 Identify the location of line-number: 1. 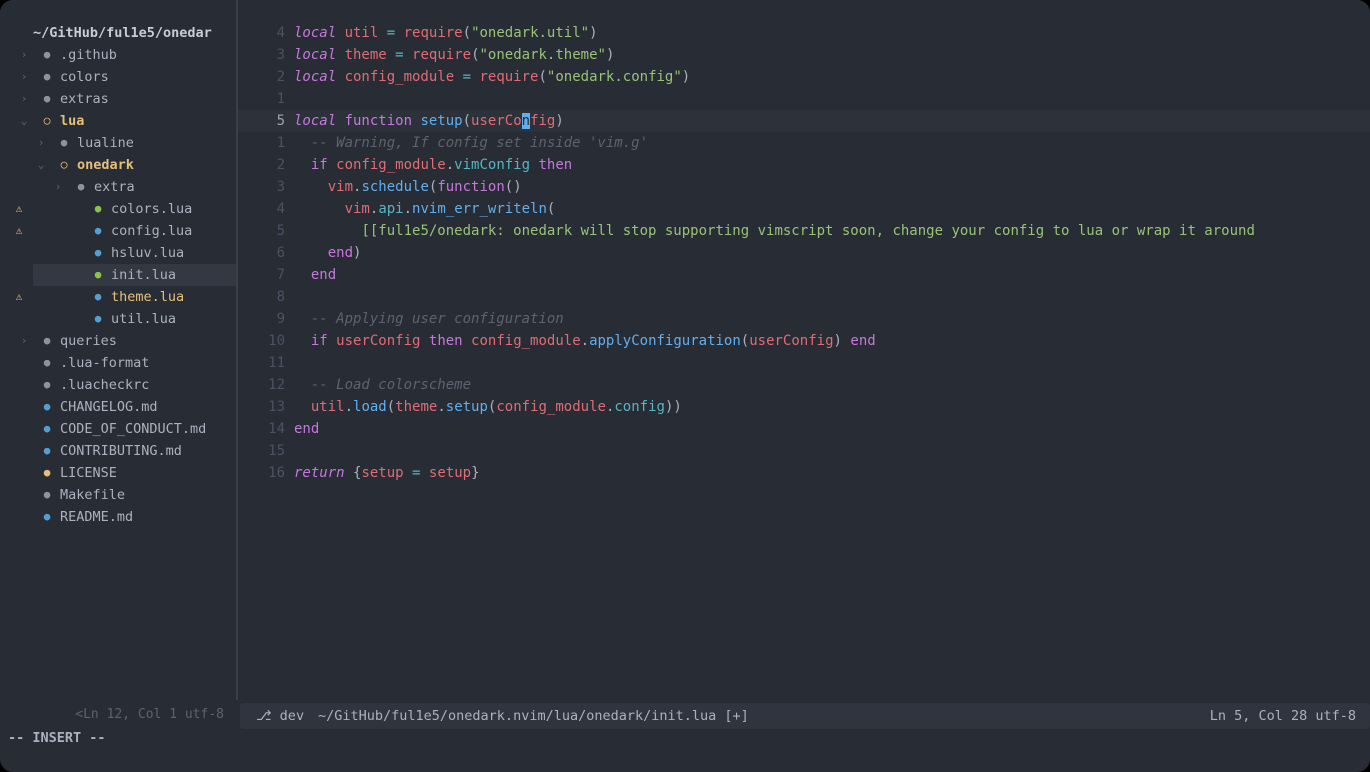
(280, 99).